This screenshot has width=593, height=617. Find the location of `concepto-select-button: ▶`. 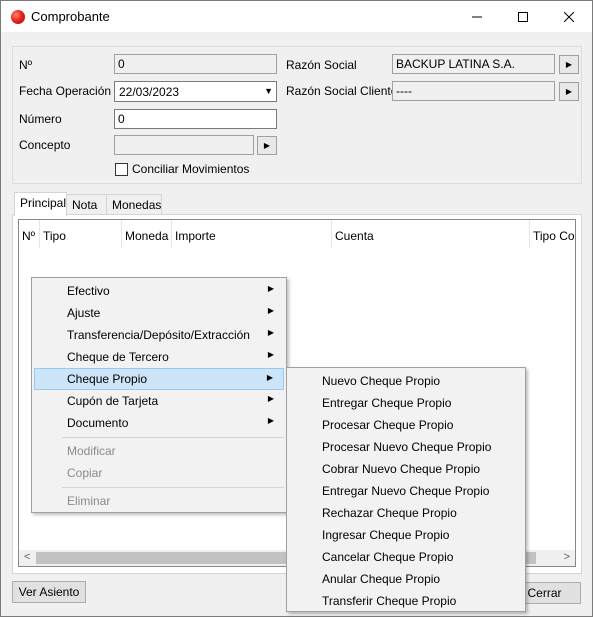

concepto-select-button: ▶ is located at coordinates (267, 145).